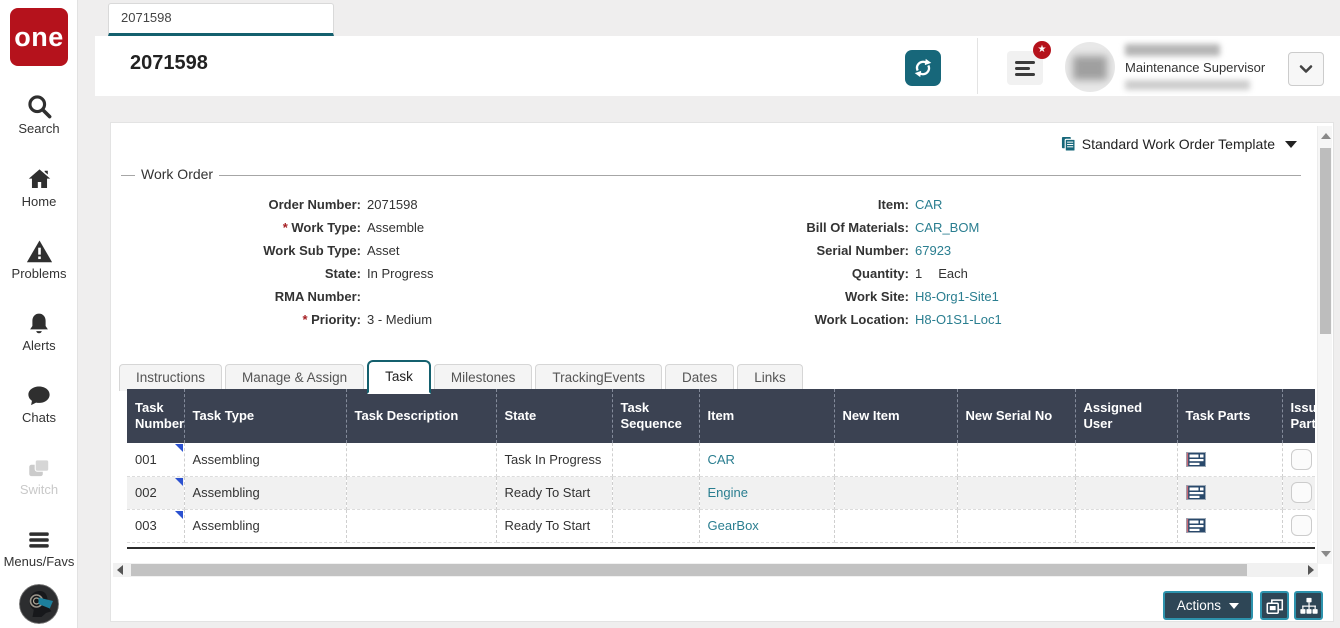  Describe the element at coordinates (770, 377) in the screenshot. I see `tab-links: Links` at that location.